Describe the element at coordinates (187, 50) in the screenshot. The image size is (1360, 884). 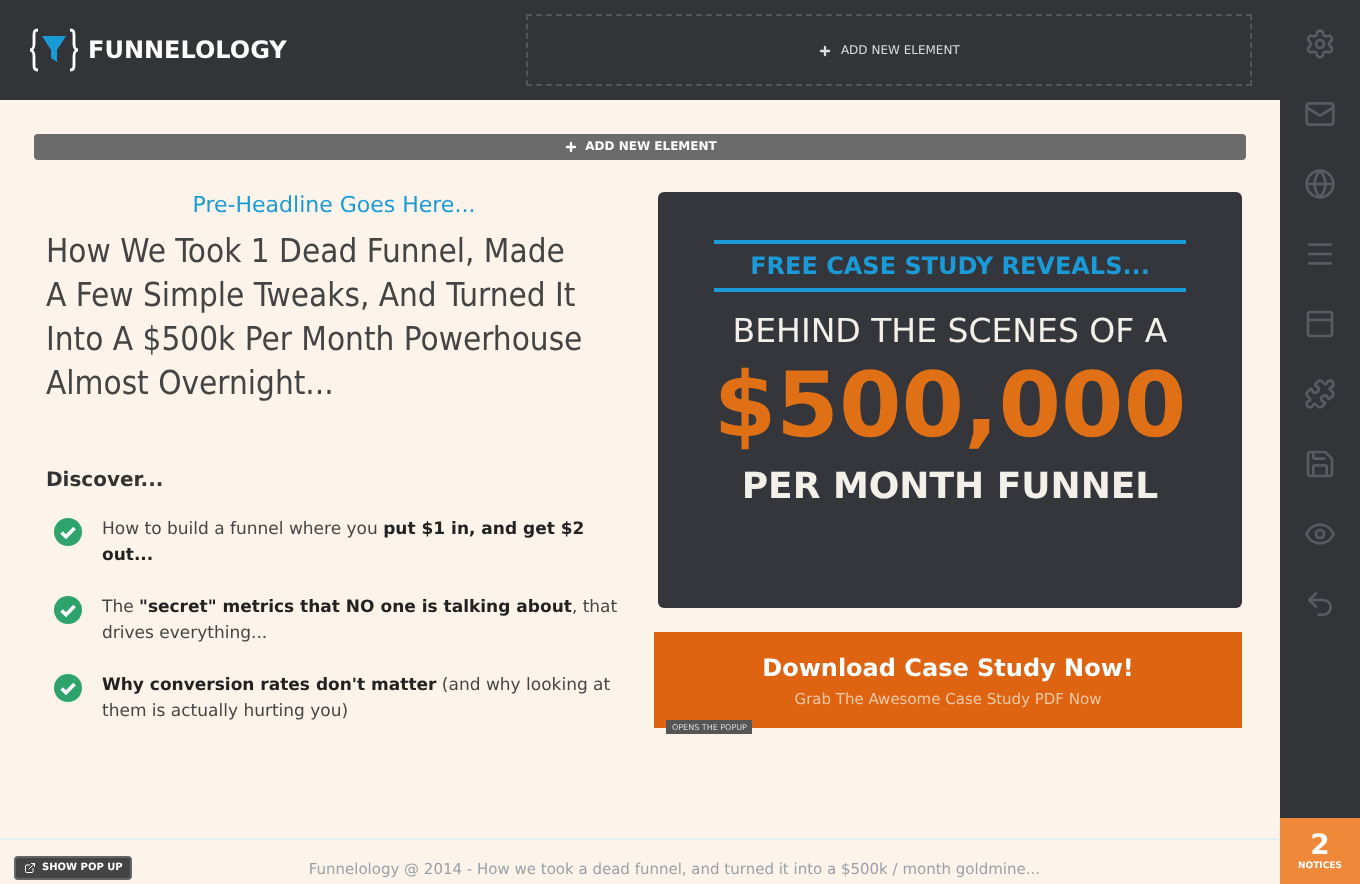
I see `logo-text: FUNNELOLOGY` at that location.